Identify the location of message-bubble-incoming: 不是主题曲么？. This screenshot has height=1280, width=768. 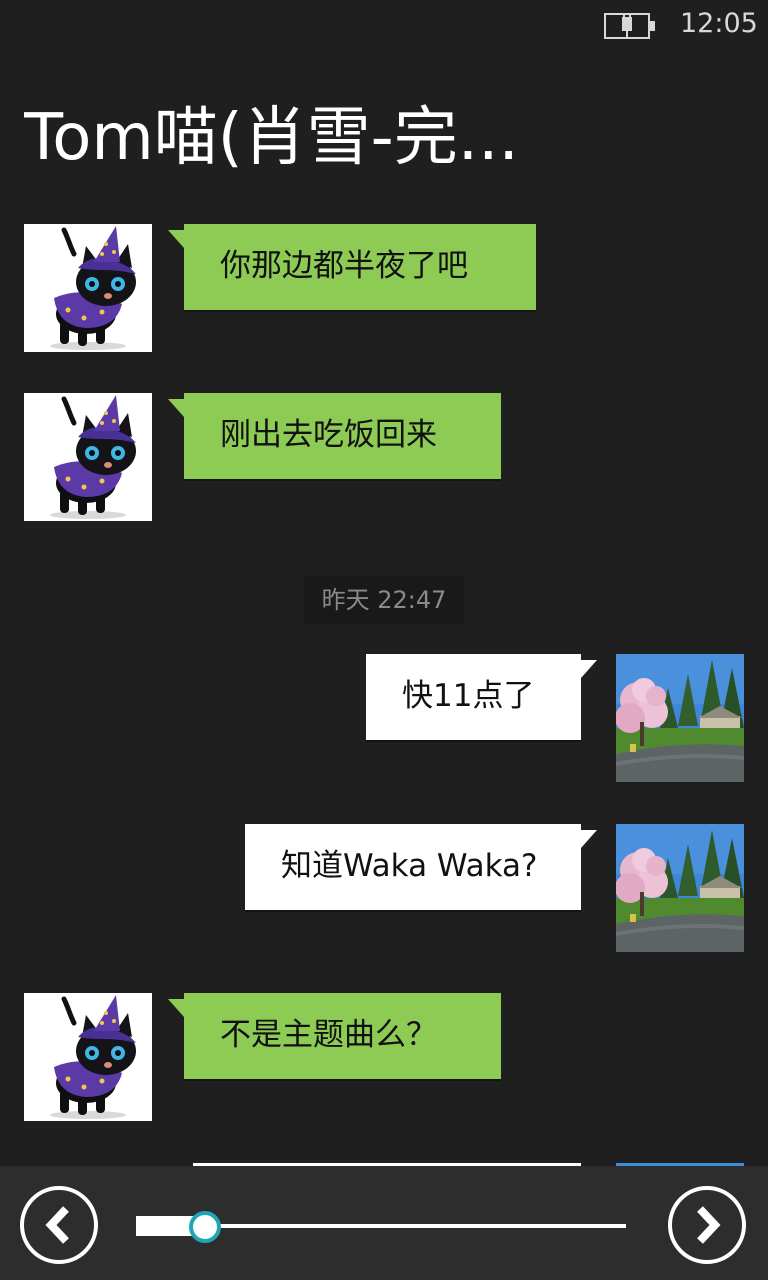
(342, 1036).